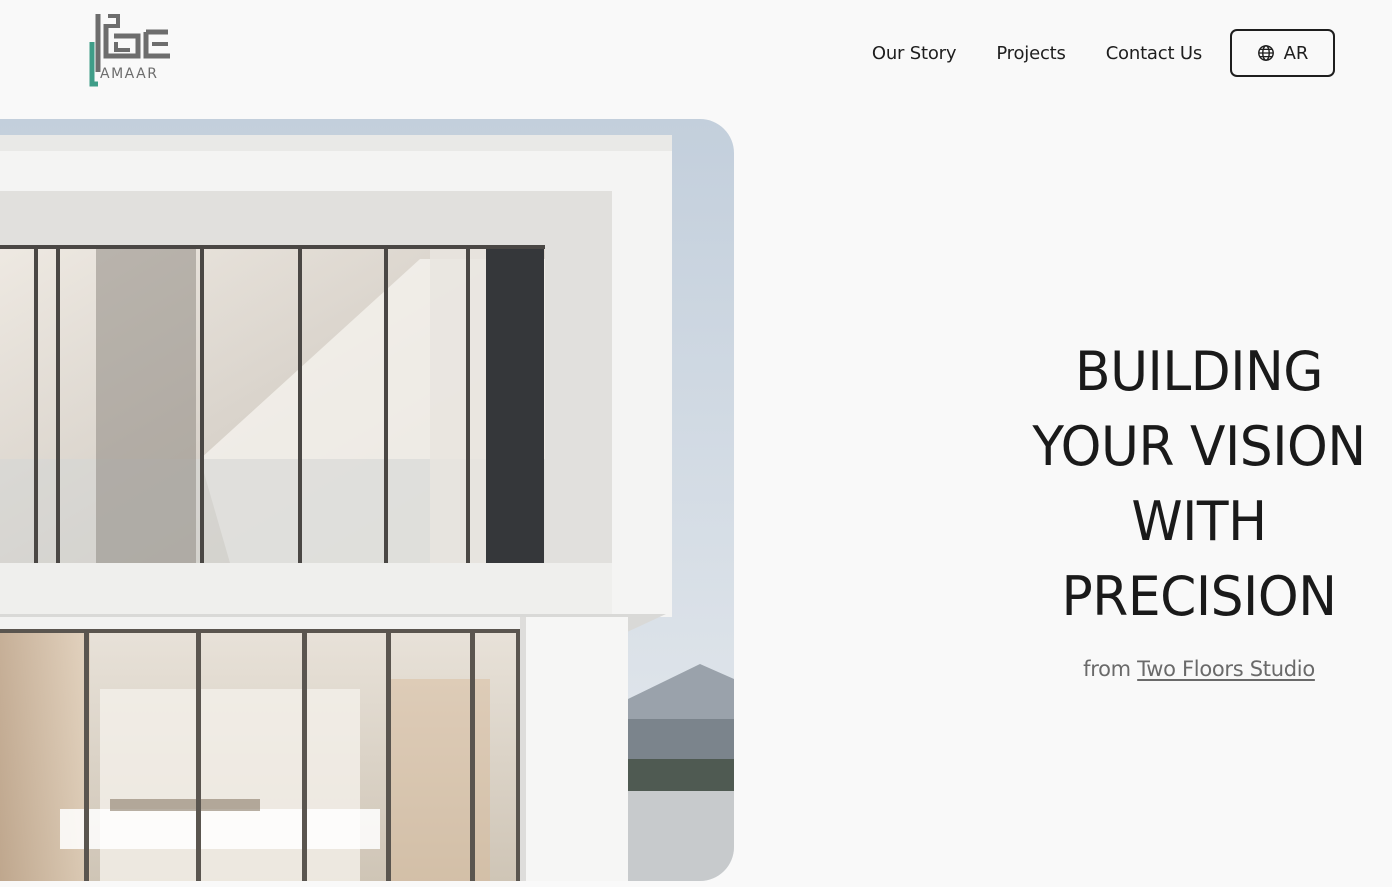  What do you see at coordinates (1103, 53) in the screenshot?
I see `main-nav: Our Story Projects Contact Us AR` at bounding box center [1103, 53].